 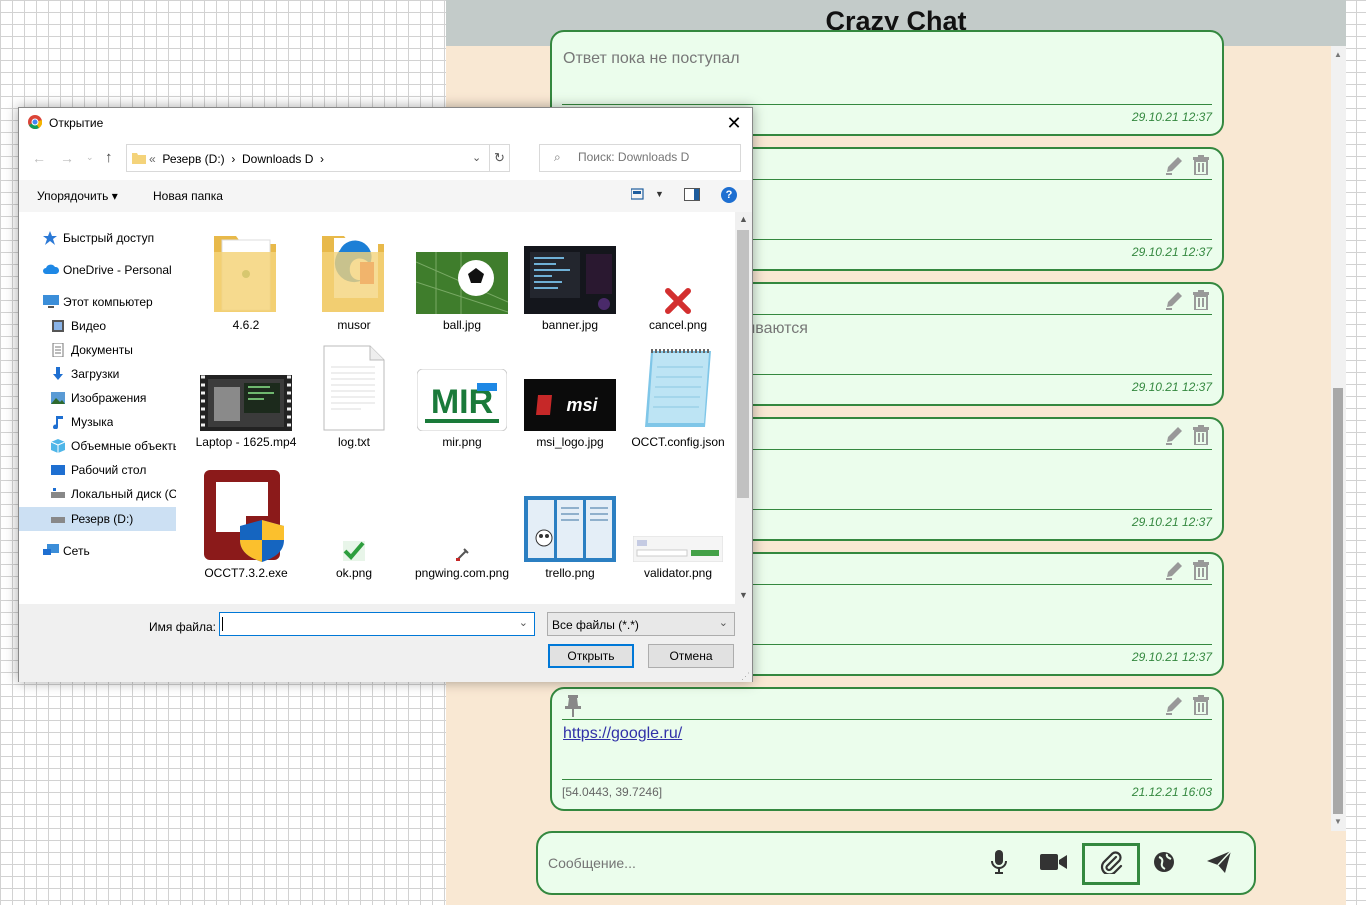 What do you see at coordinates (102, 350) in the screenshot?
I see `nav-label: Документы` at bounding box center [102, 350].